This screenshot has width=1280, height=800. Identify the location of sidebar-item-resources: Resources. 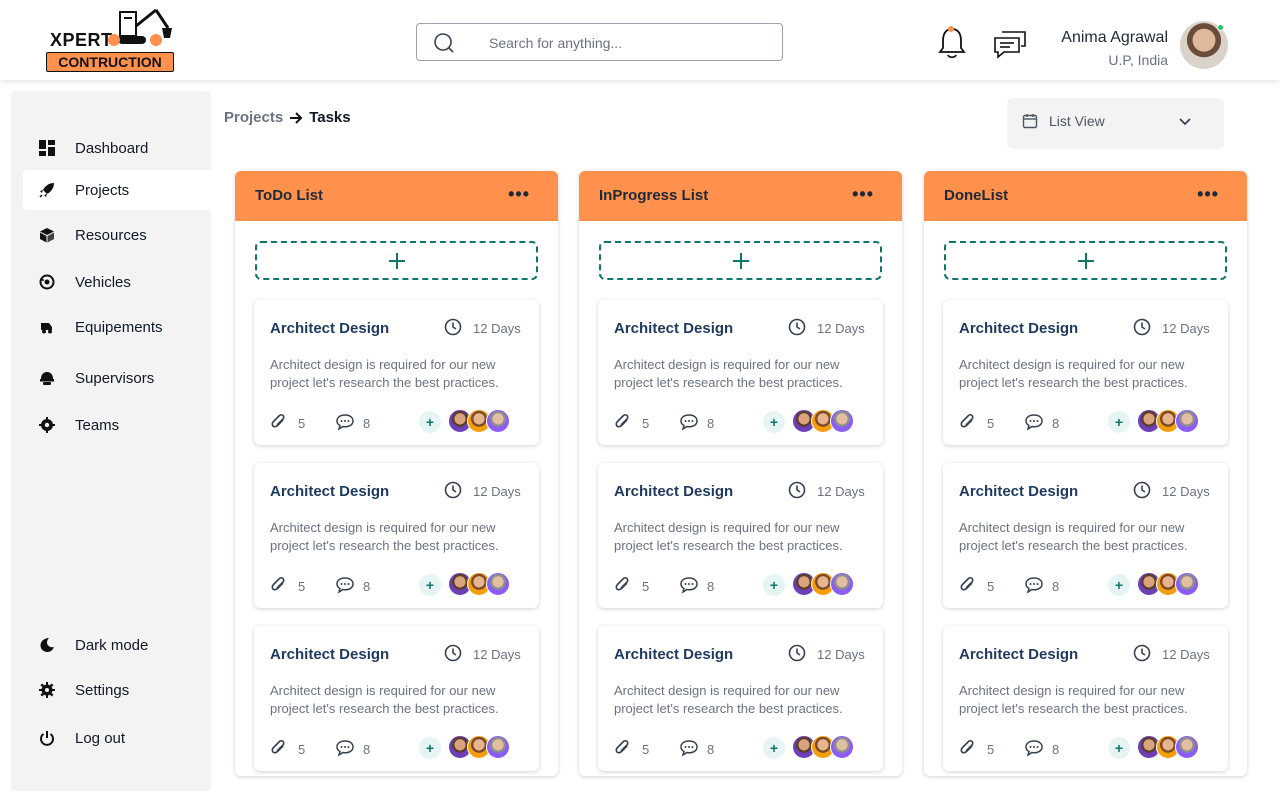
(117, 235).